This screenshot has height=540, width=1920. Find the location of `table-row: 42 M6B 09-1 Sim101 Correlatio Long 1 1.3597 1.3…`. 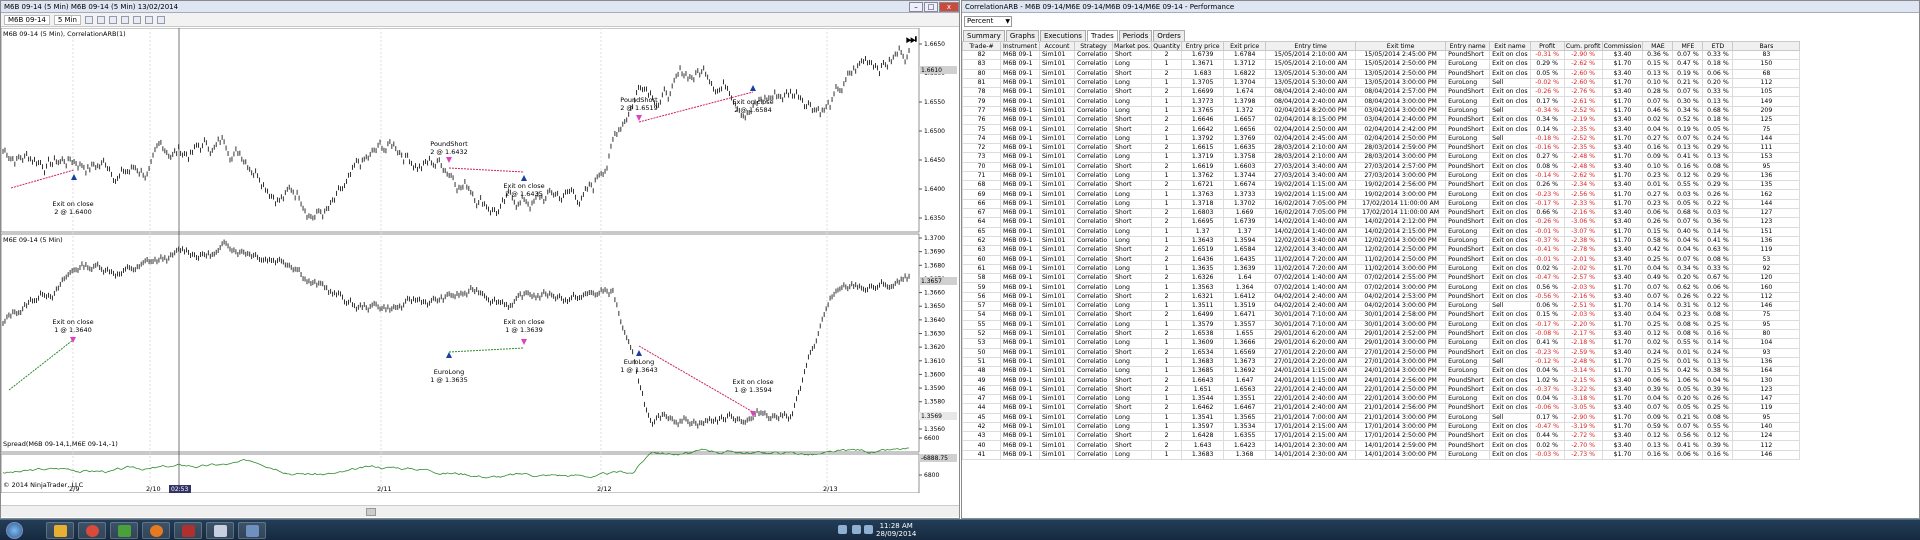

table-row: 42 M6B 09-1 Sim101 Correlatio Long 1 1.3597 1.3… is located at coordinates (1381, 427).